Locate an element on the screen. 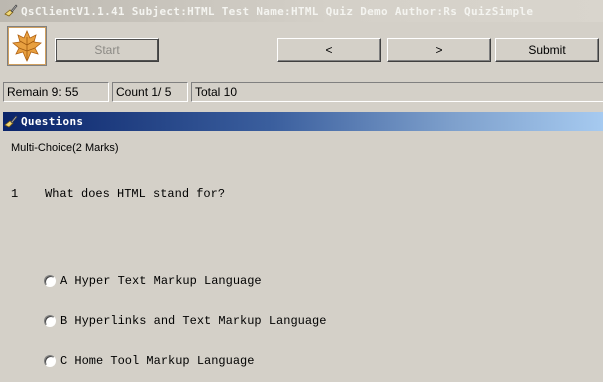  question-number: 1 is located at coordinates (15, 194).